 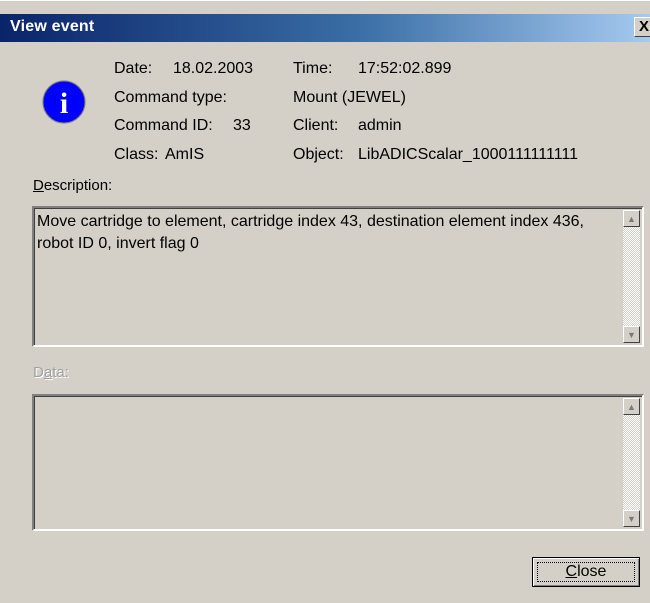 What do you see at coordinates (642, 27) in the screenshot?
I see `close-window-button: X` at bounding box center [642, 27].